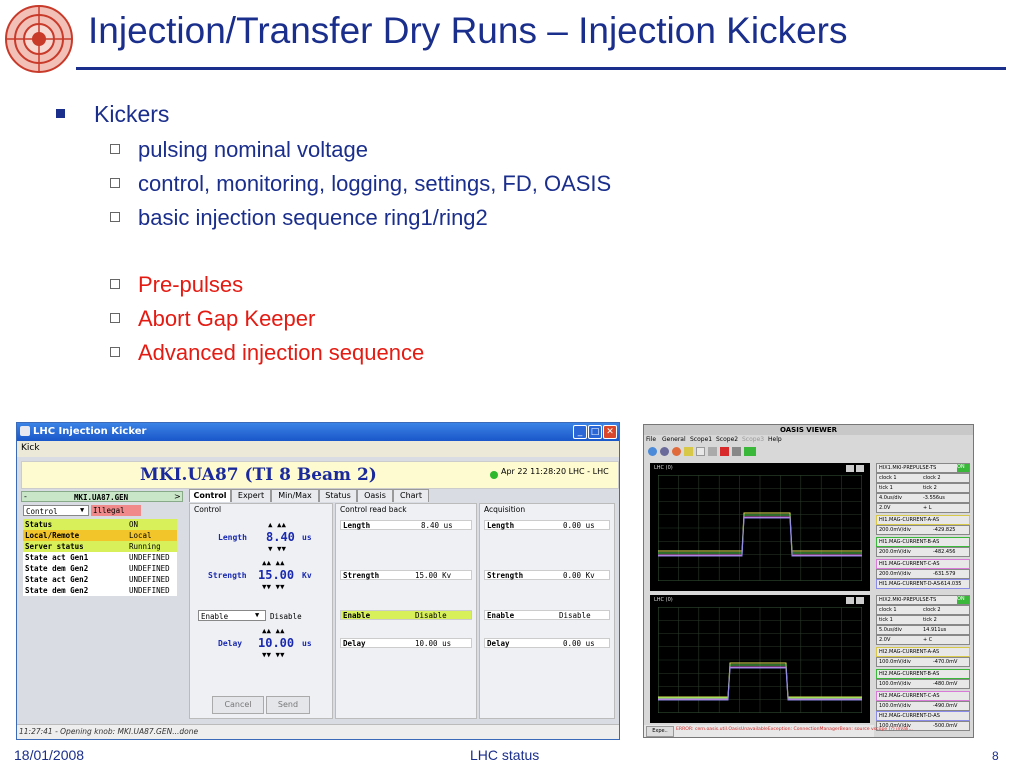 Image resolution: width=1024 pixels, height=768 pixels. What do you see at coordinates (923, 600) in the screenshot?
I see `trigger-row: HIX2.MKI-PREPULSE-TS ON` at bounding box center [923, 600].